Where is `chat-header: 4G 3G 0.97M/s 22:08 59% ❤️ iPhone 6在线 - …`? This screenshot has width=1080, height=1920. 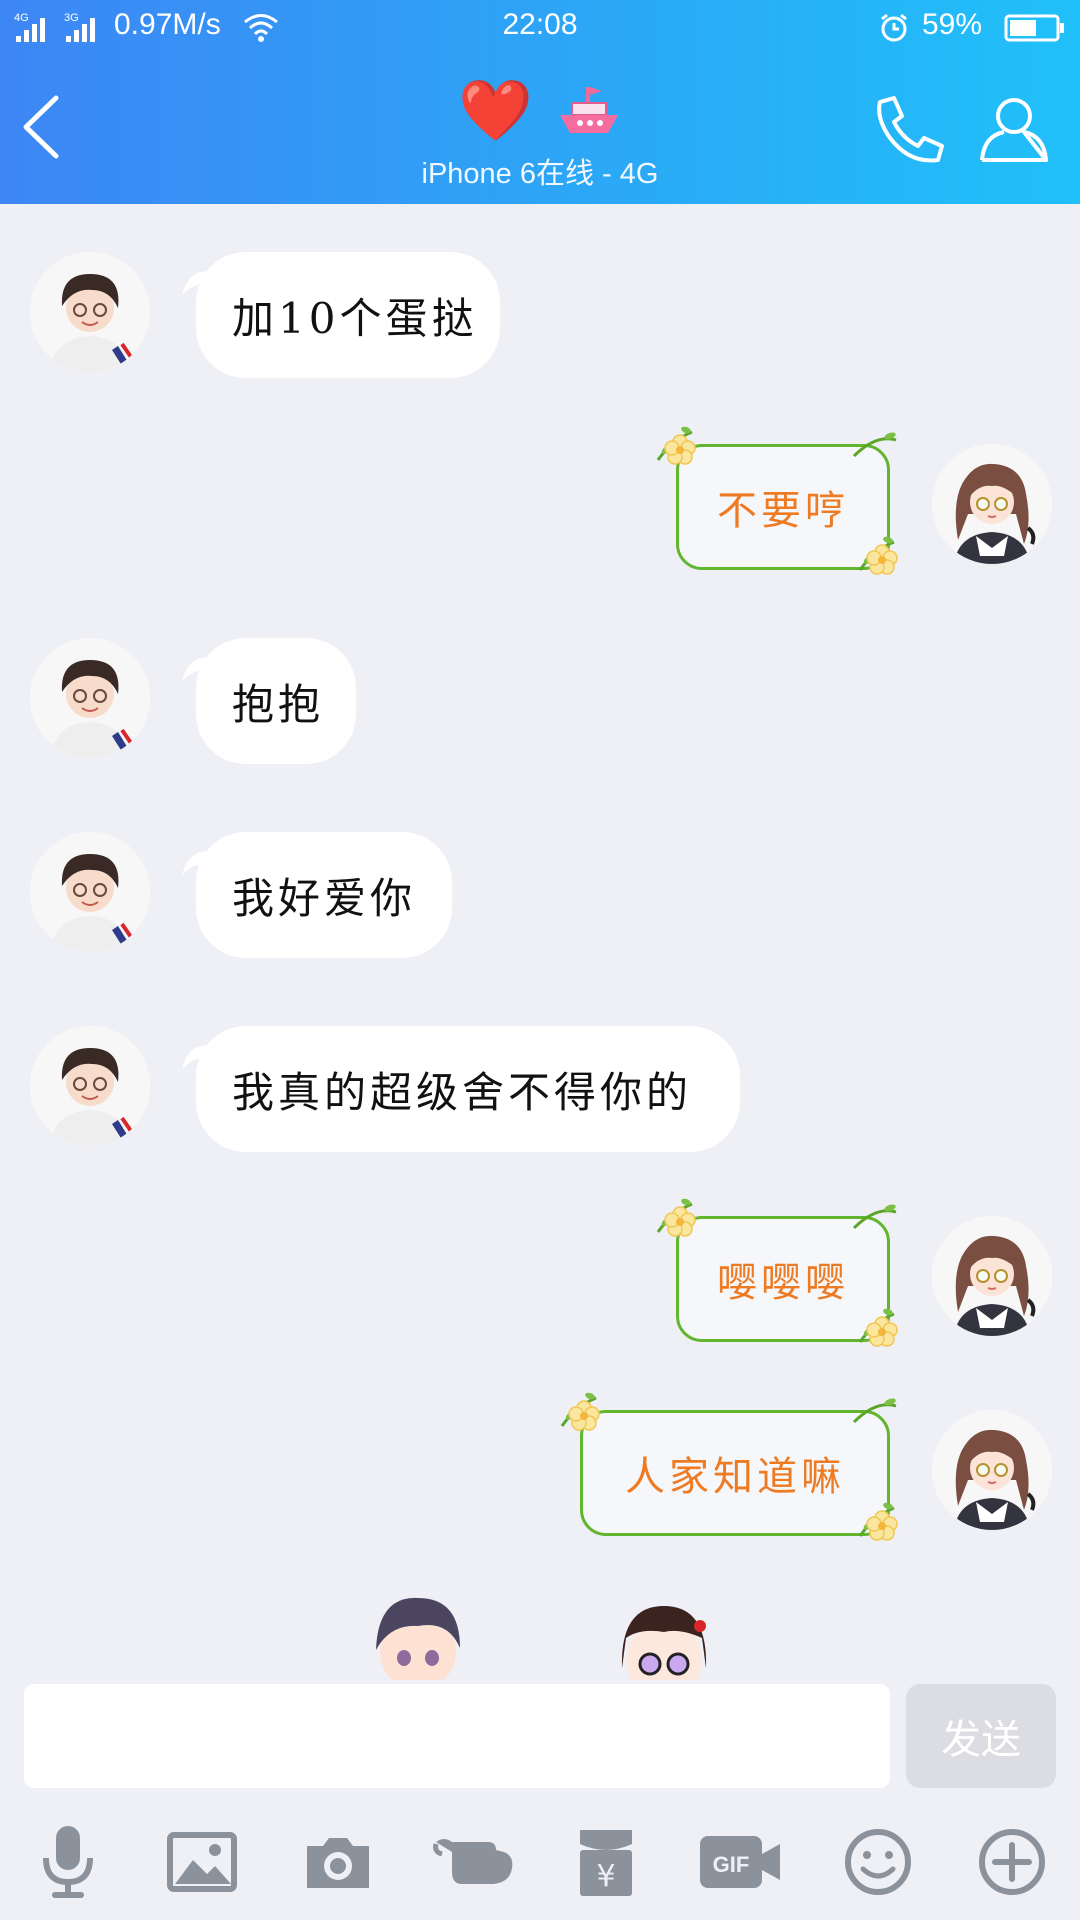
chat-header: 4G 3G 0.97M/s 22:08 59% ❤️ iPhone 6在线 - … is located at coordinates (540, 102).